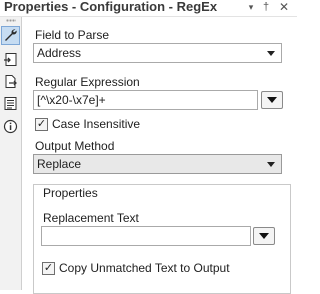 The height and width of the screenshot is (294, 320). What do you see at coordinates (59, 53) in the screenshot?
I see `field-to-parse-value: Address` at bounding box center [59, 53].